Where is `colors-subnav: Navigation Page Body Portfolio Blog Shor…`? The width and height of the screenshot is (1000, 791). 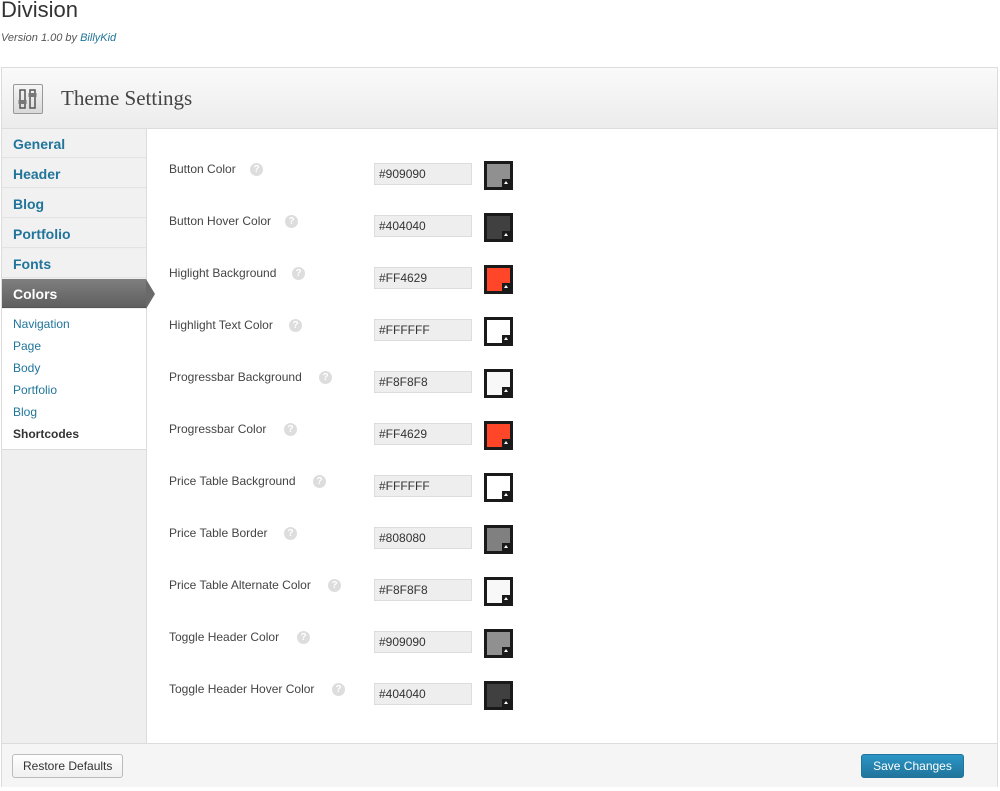
colors-subnav: Navigation Page Body Portfolio Blog Shor… is located at coordinates (74, 379).